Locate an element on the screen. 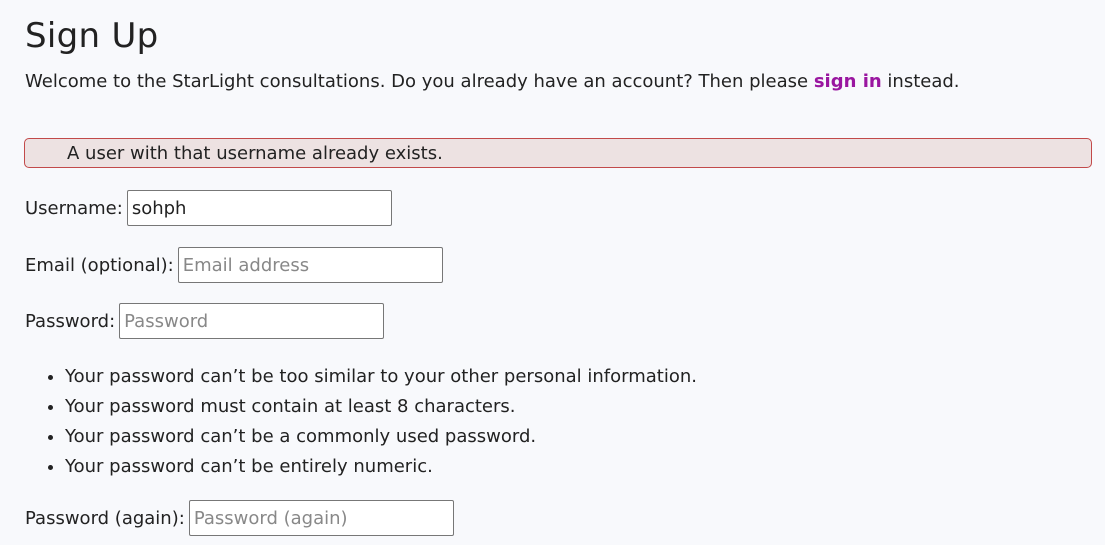 The height and width of the screenshot is (545, 1105). password-again-input is located at coordinates (321, 518).